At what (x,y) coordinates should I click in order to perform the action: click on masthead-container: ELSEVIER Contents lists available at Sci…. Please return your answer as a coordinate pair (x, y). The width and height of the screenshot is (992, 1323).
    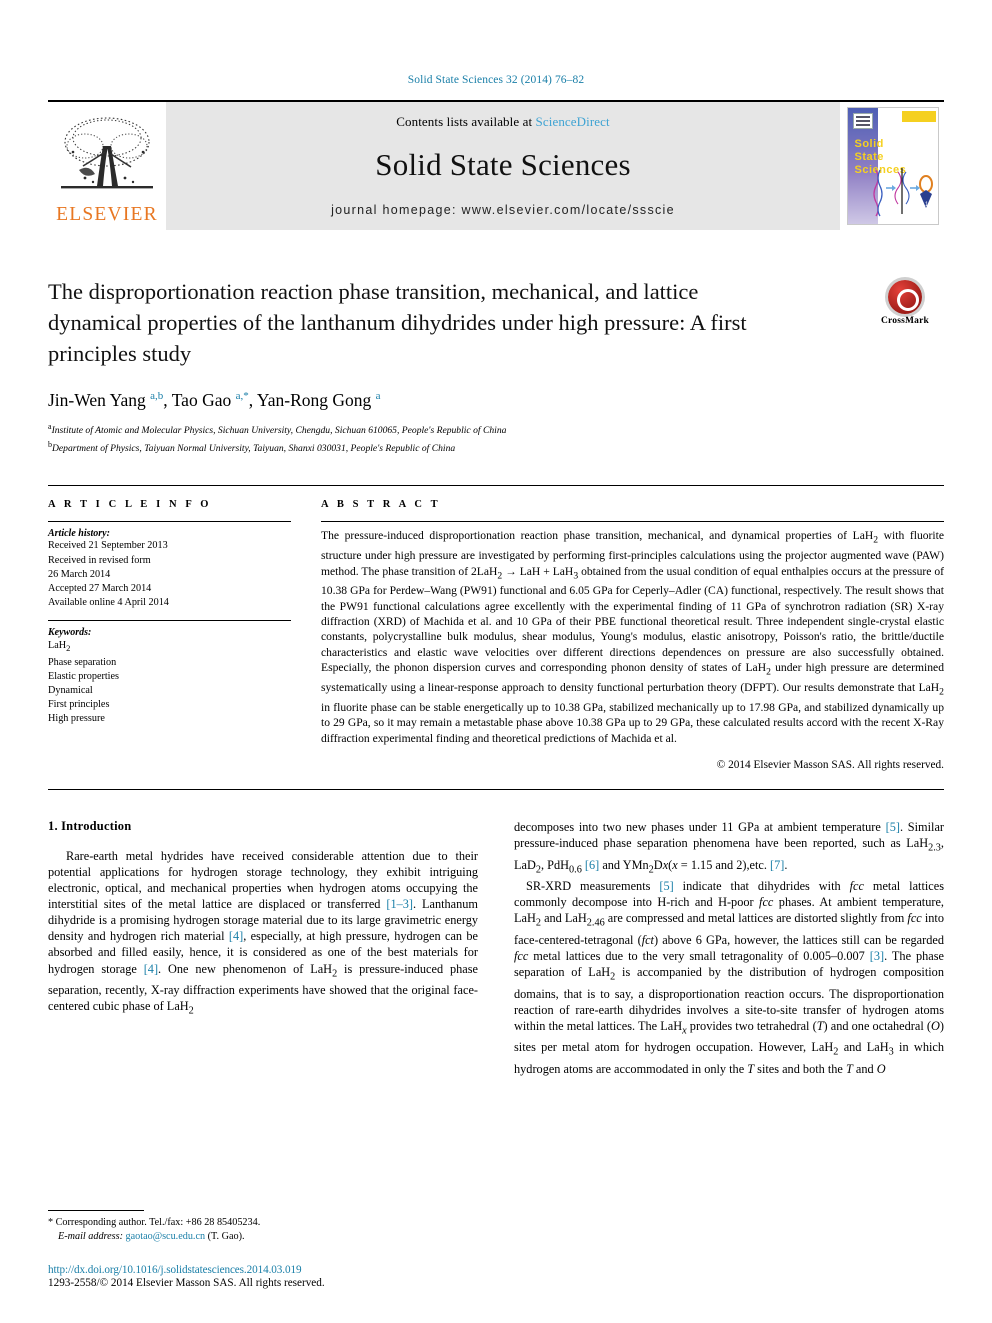
    Looking at the image, I should click on (496, 165).